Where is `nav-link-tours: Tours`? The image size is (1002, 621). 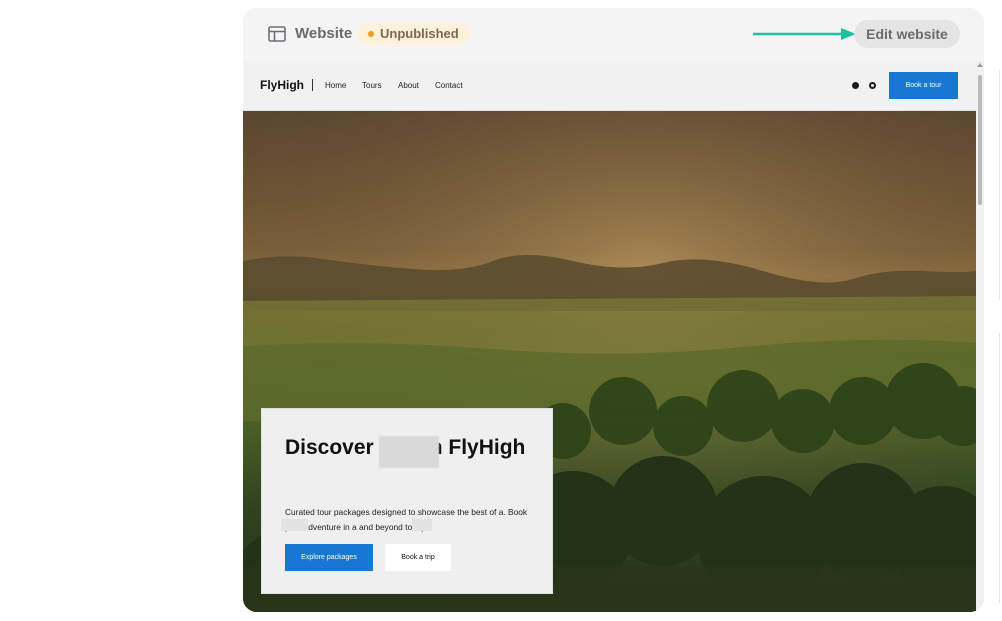 nav-link-tours: Tours is located at coordinates (372, 85).